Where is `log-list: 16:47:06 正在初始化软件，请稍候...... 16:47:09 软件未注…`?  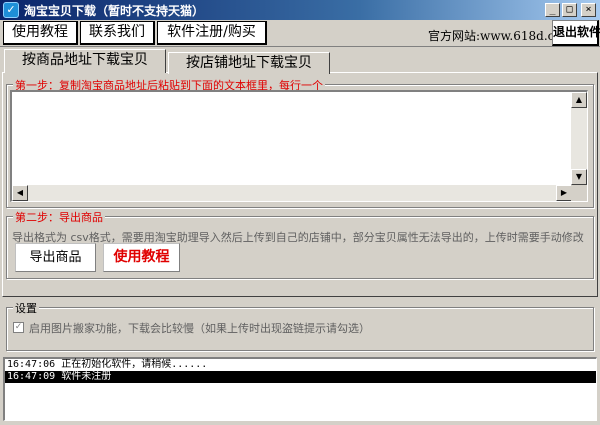
log-list: 16:47:06 正在初始化软件，请稍候...... 16:47:09 软件未注… is located at coordinates (300, 389).